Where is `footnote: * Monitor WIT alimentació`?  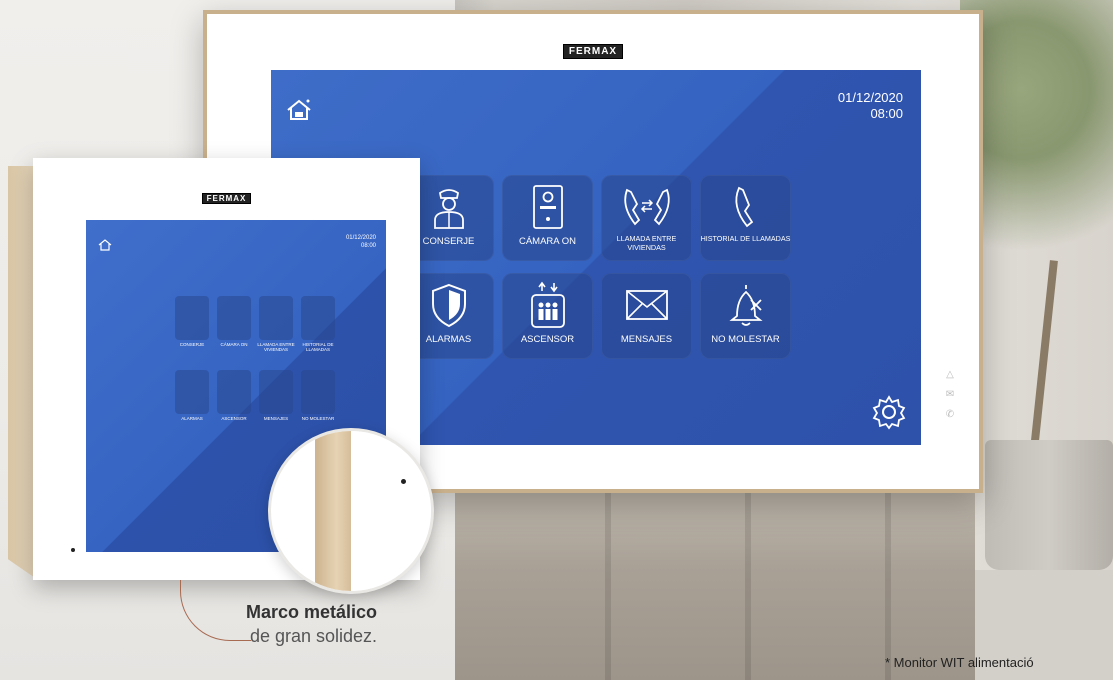
footnote: * Monitor WIT alimentació is located at coordinates (959, 662).